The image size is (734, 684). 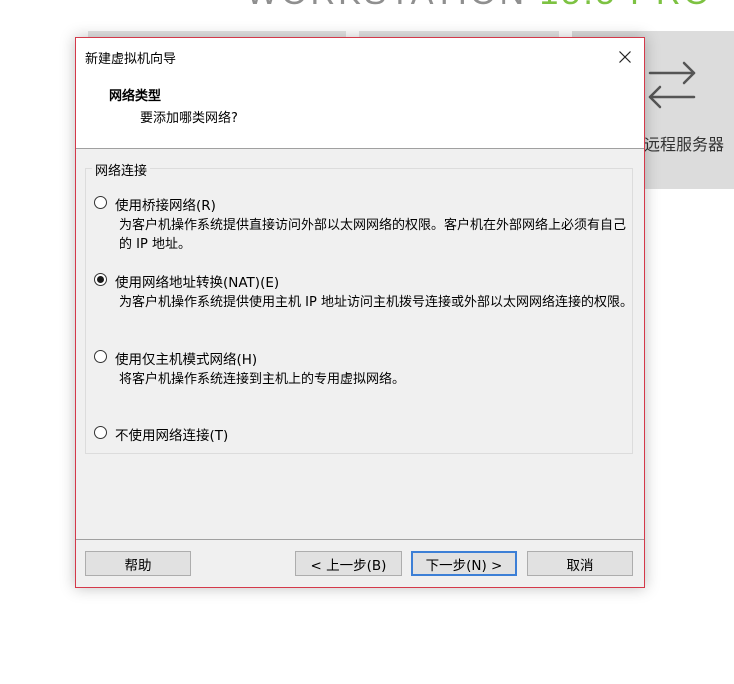 What do you see at coordinates (100, 279) in the screenshot?
I see `radio-nat` at bounding box center [100, 279].